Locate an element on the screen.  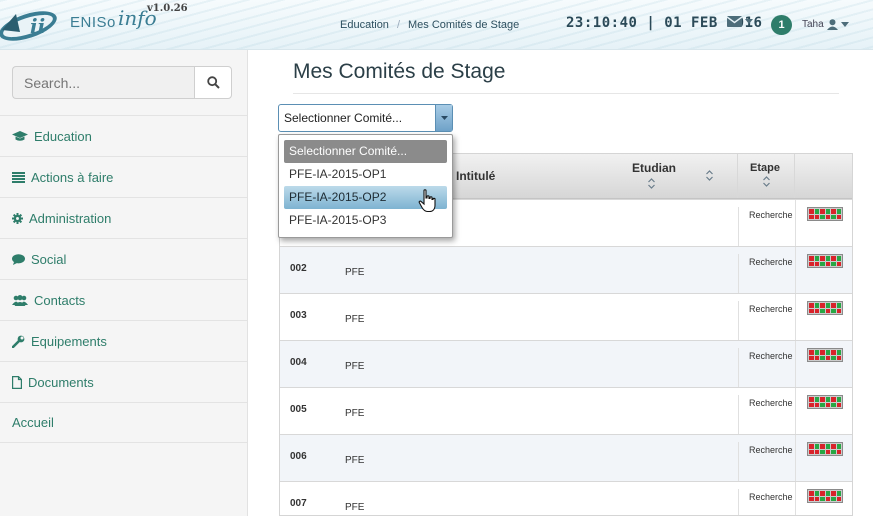
sidebar-item-administration: Administration is located at coordinates (123, 217).